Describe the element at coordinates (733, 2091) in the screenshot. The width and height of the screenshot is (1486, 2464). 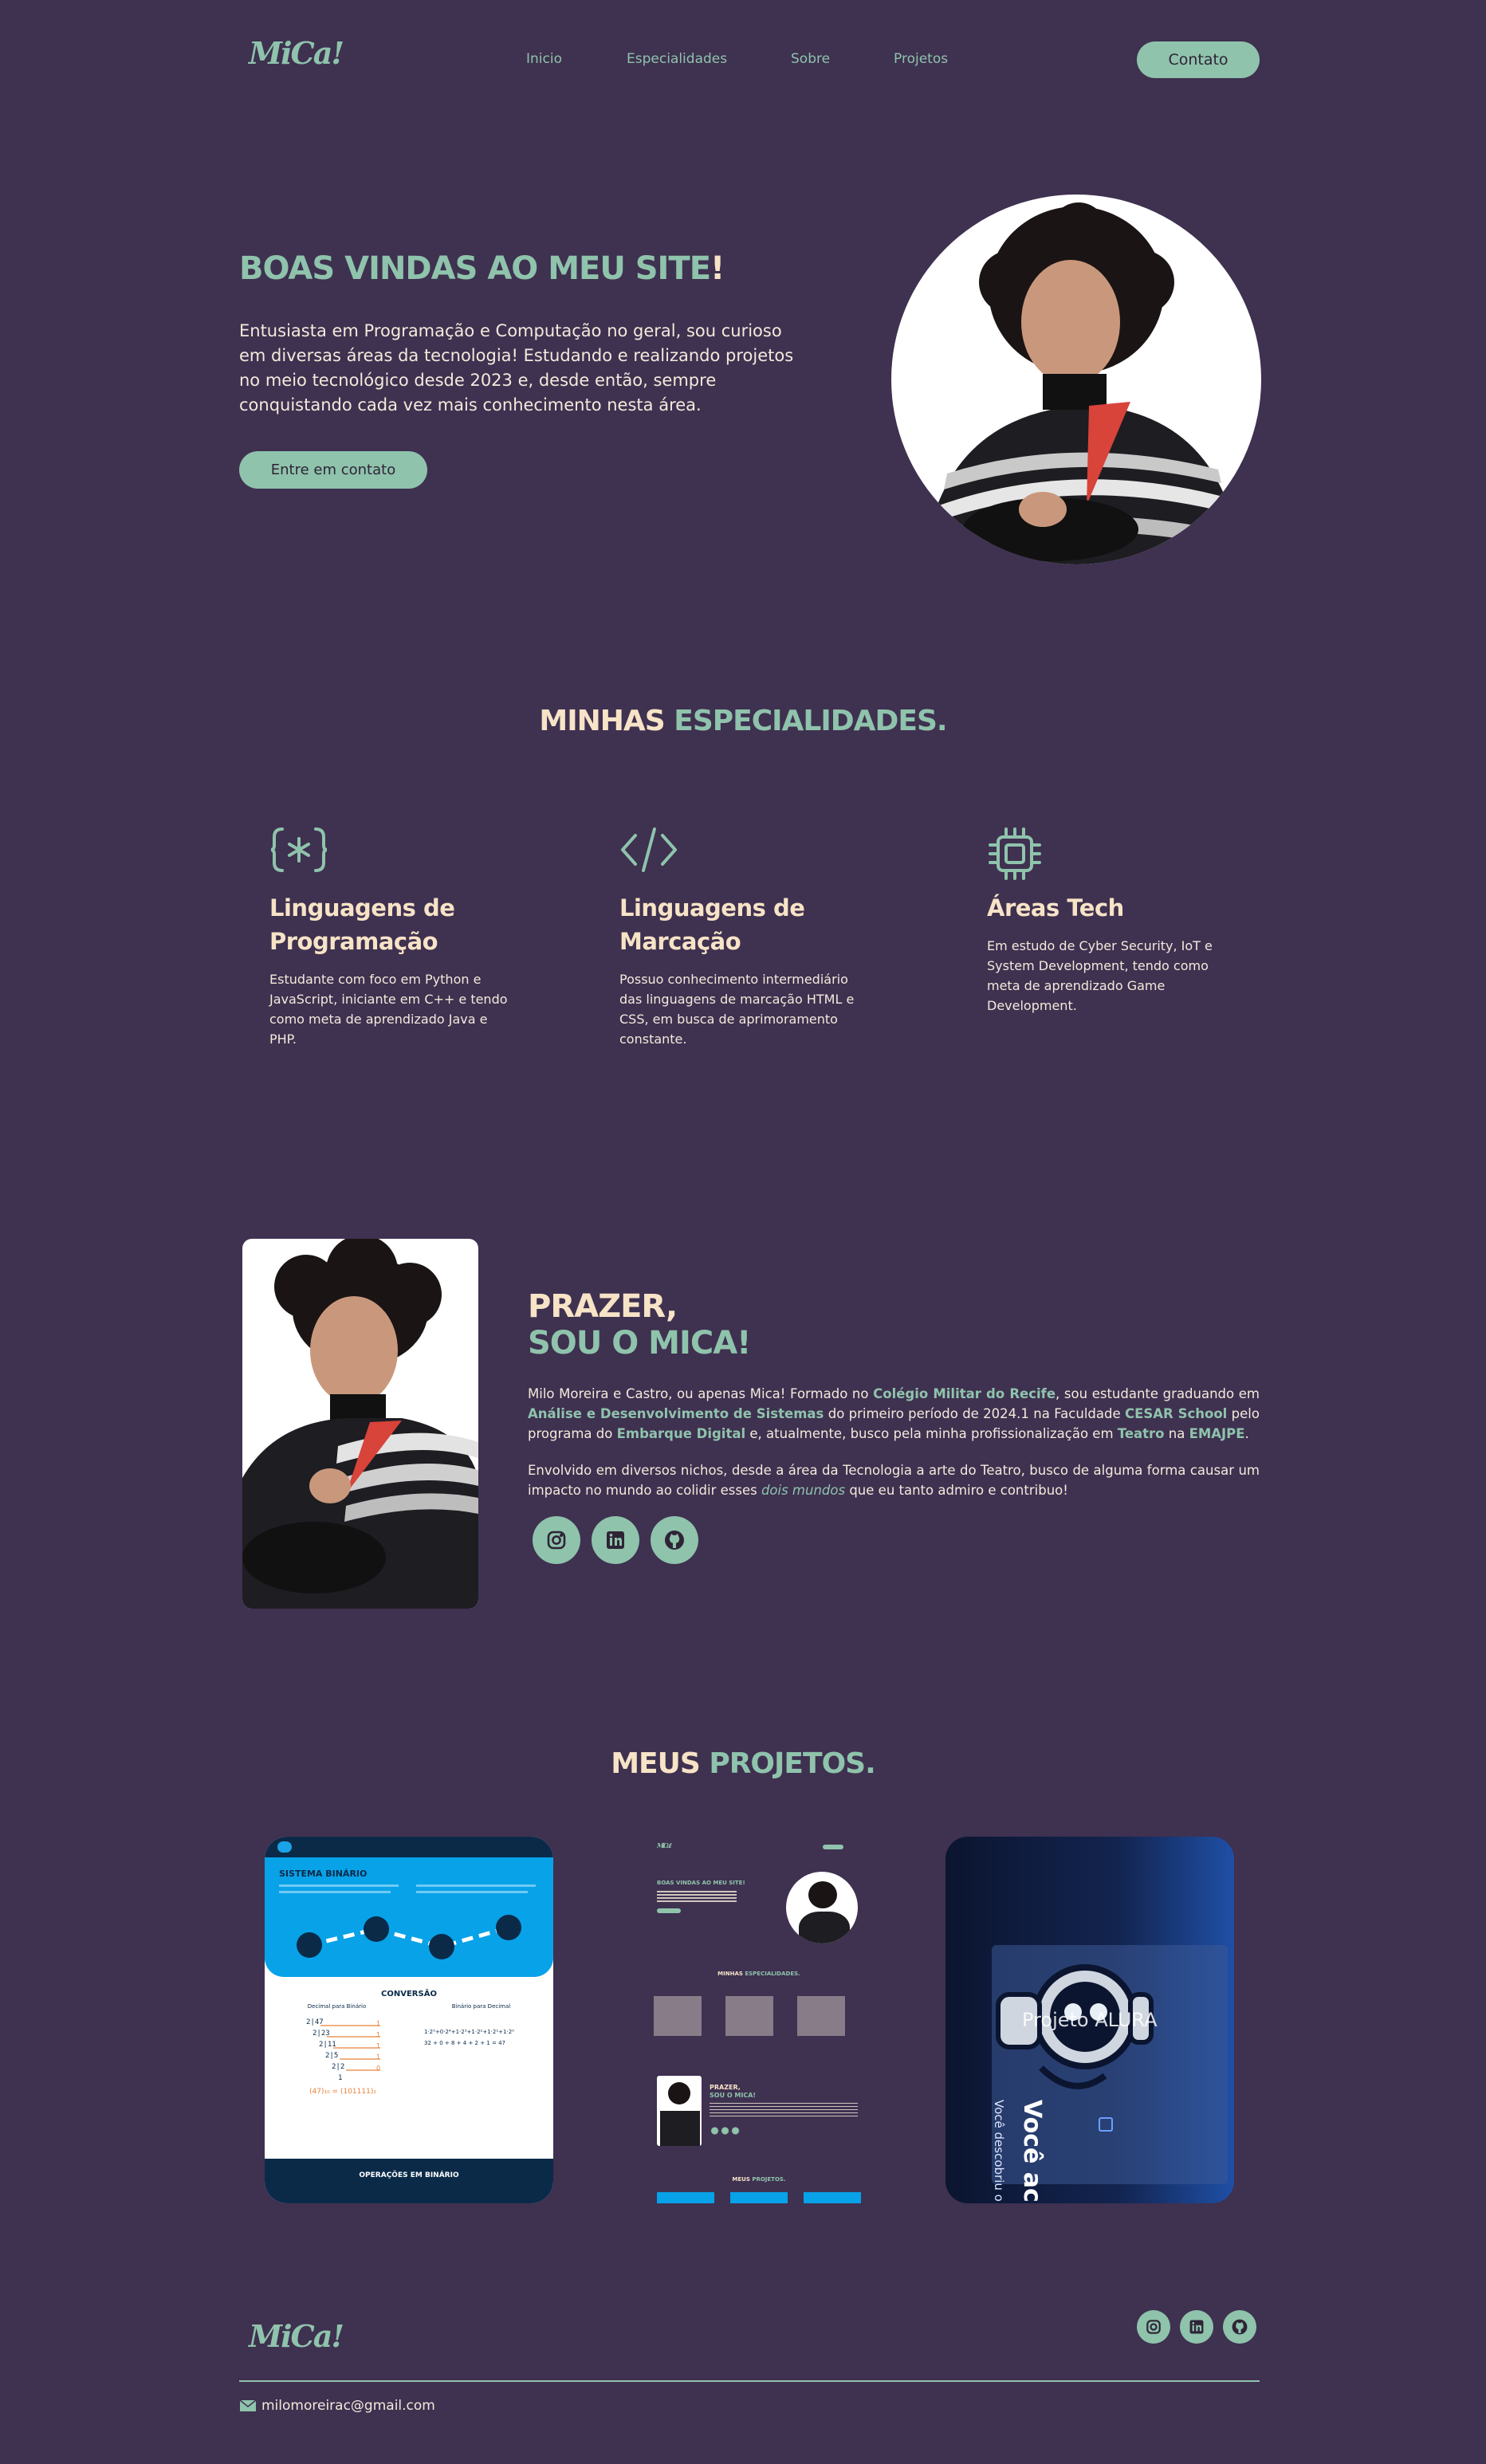
I see `project-site-mini-about-title: PRAZER, SOU O MICA!` at that location.